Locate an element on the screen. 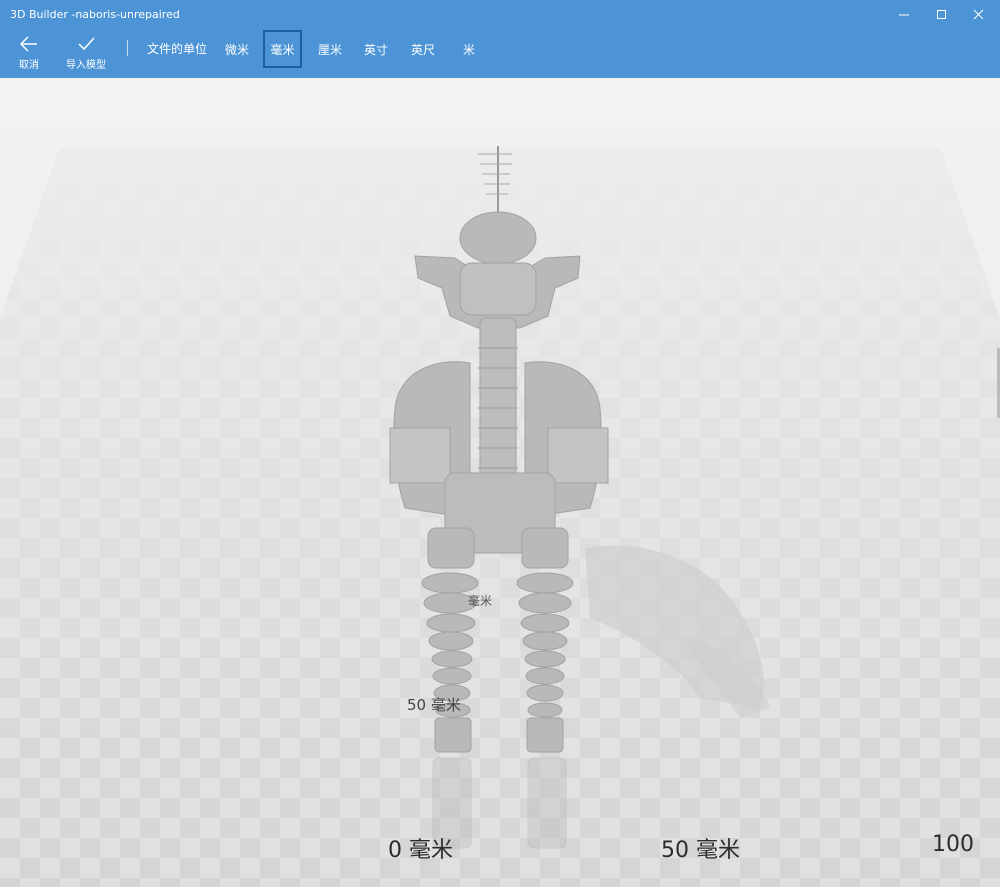 The height and width of the screenshot is (887, 1000). maximize-icon is located at coordinates (941, 14).